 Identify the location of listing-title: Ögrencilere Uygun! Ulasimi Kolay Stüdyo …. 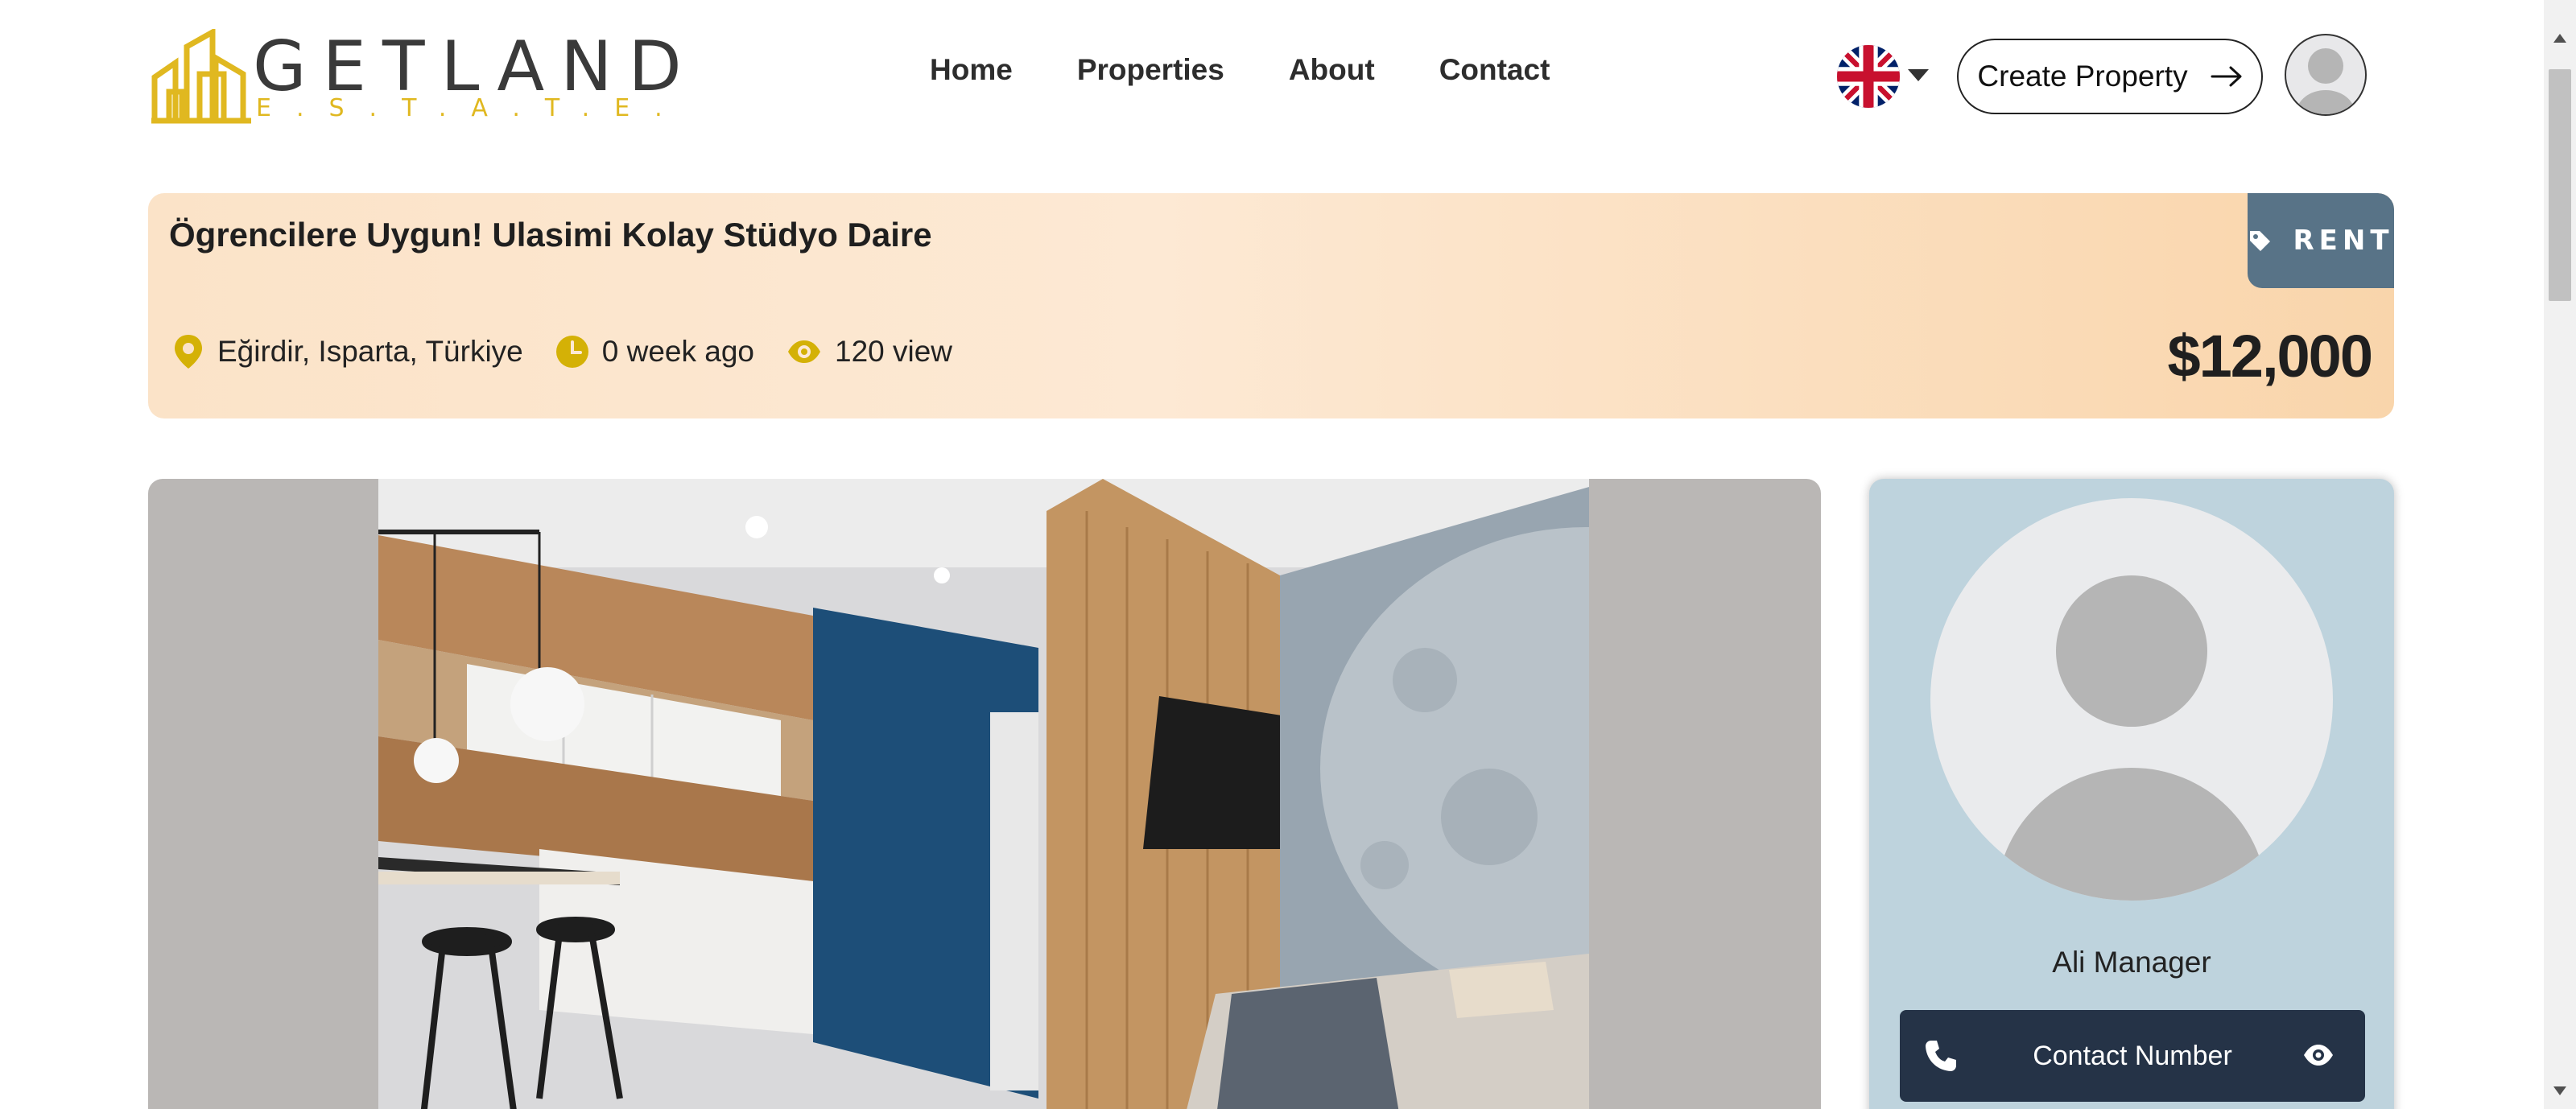
(550, 235).